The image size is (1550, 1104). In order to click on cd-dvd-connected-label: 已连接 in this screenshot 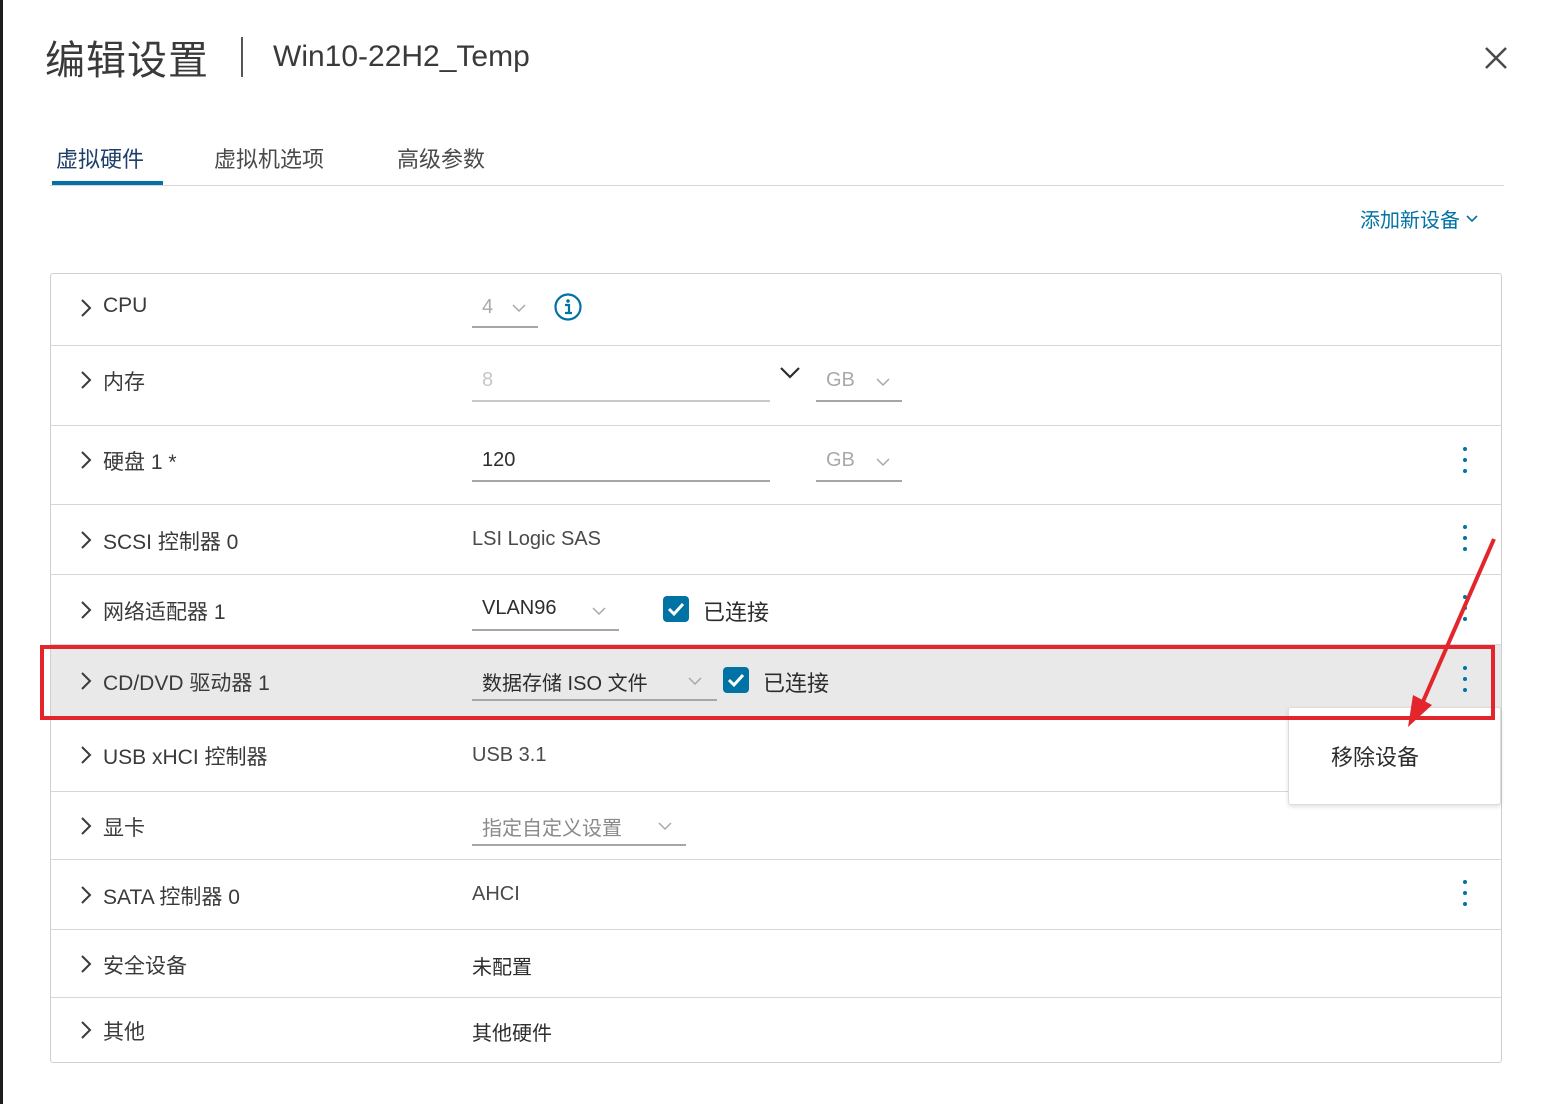, I will do `click(796, 683)`.